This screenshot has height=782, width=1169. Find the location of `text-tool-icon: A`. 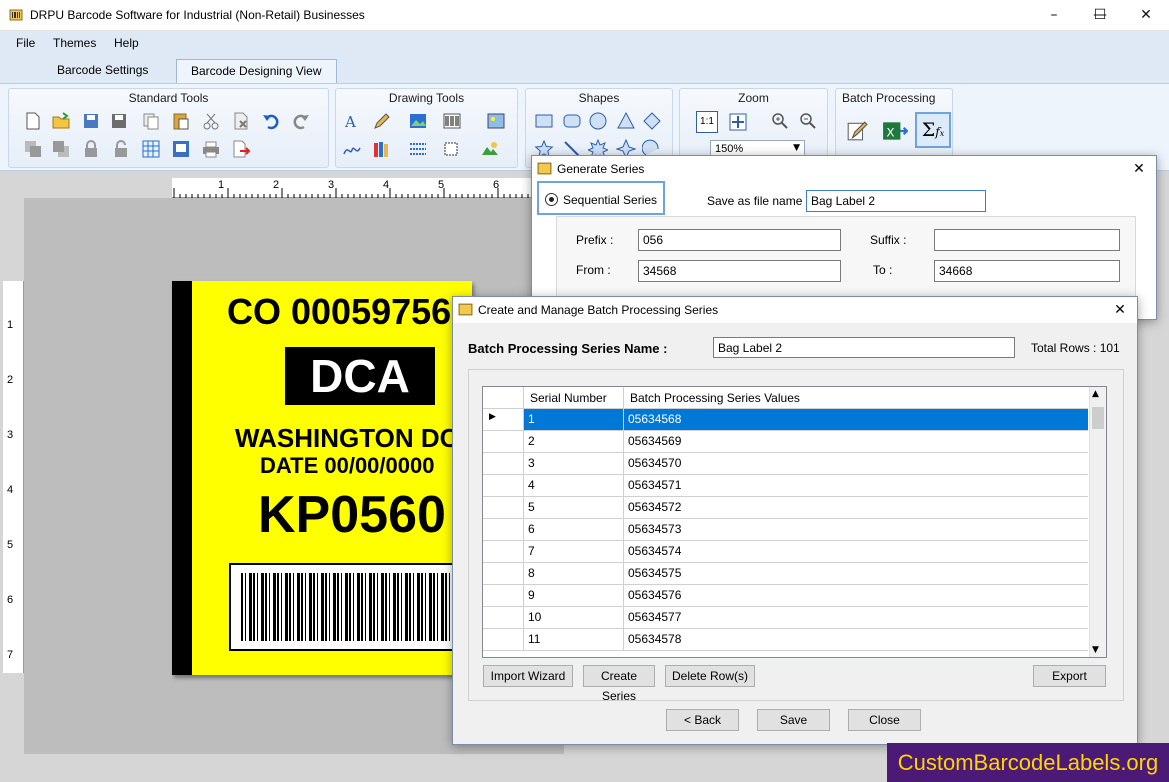

text-tool-icon: A is located at coordinates (352, 121).